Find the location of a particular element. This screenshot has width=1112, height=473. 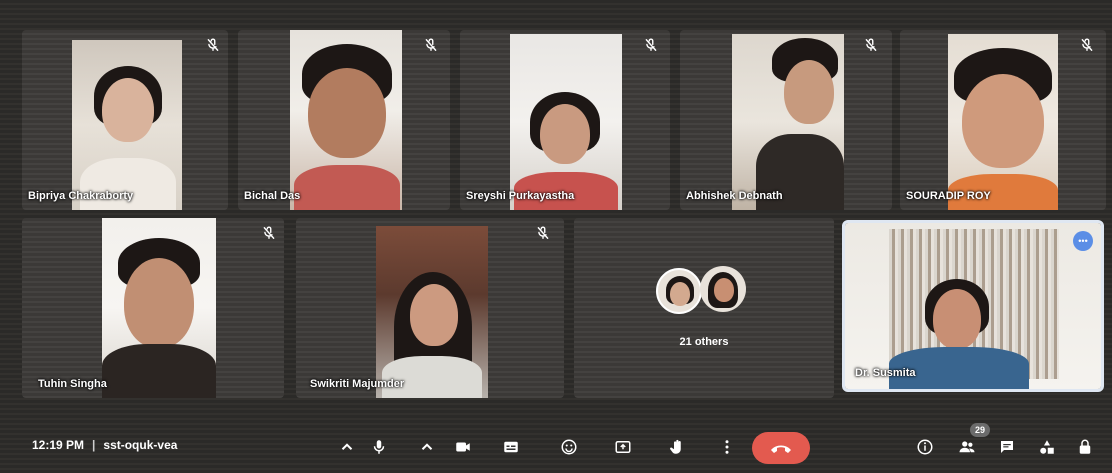

participant-tile: Bichal Das is located at coordinates (344, 120).